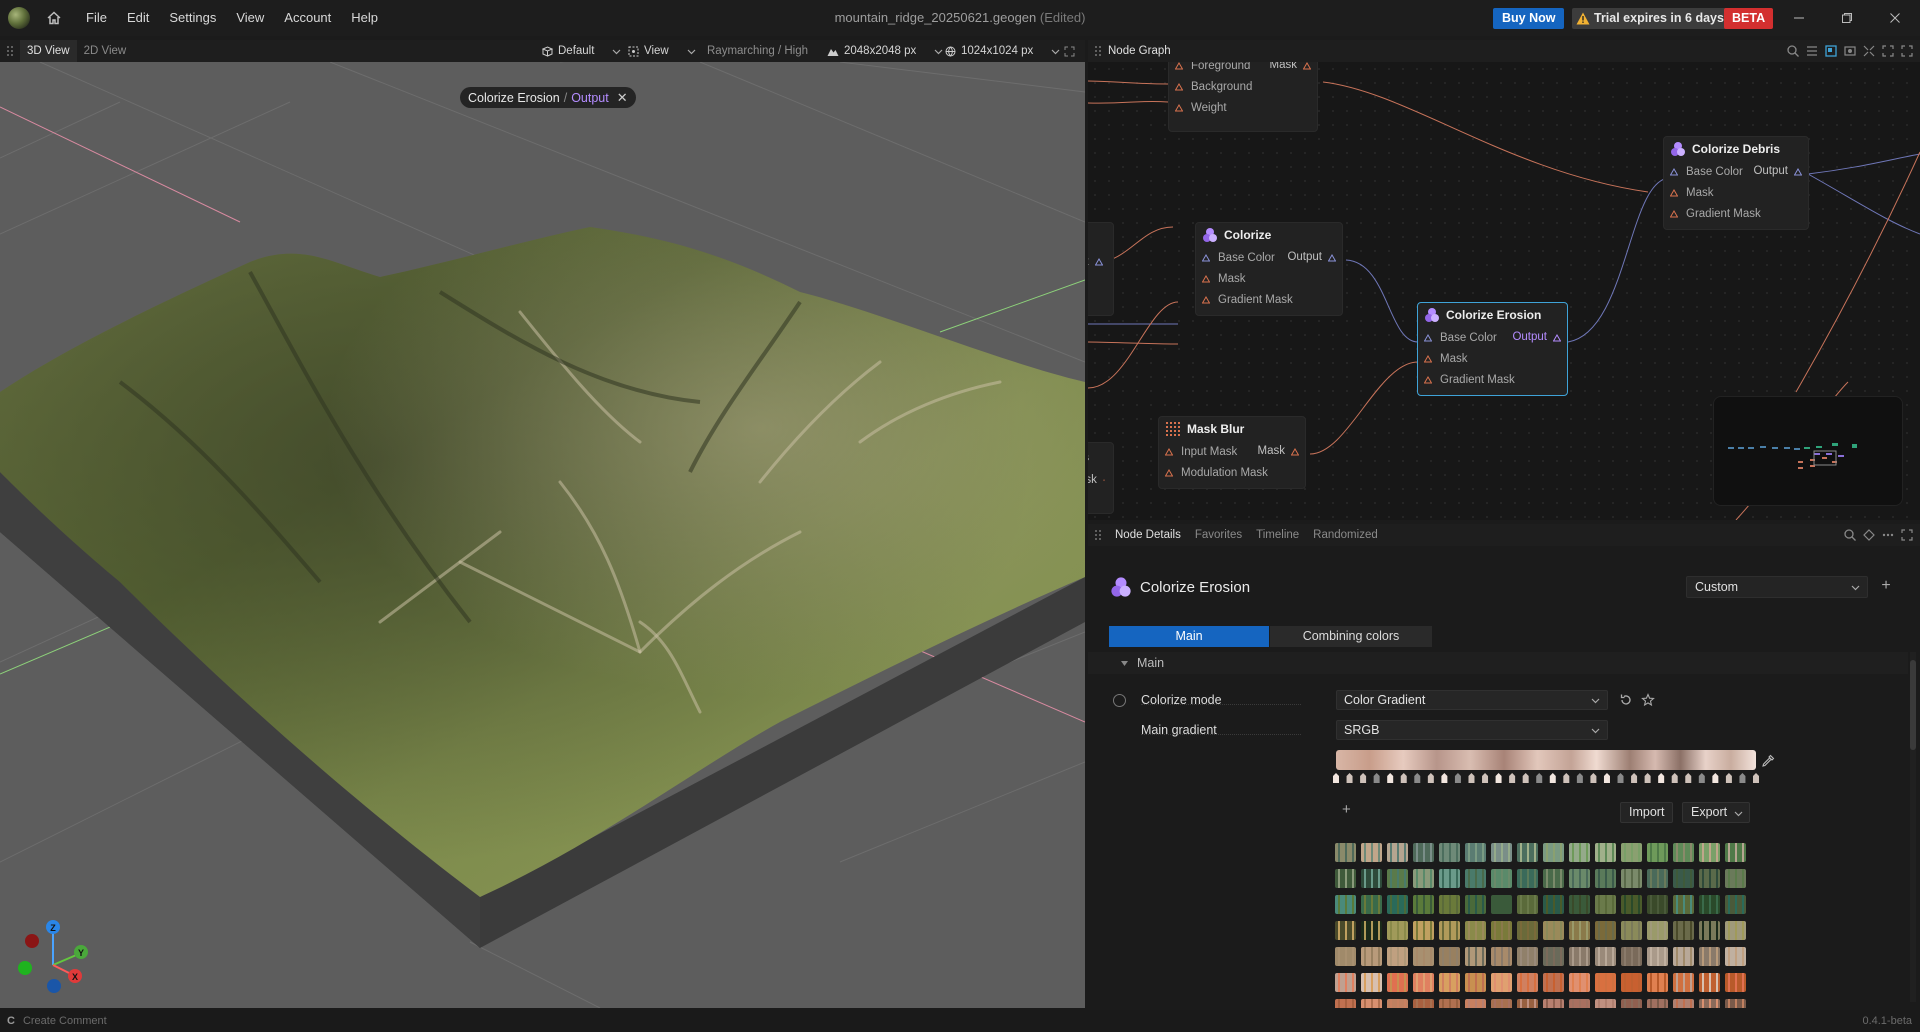 This screenshot has height=1032, width=1920. I want to click on tab-randomized: Randomized, so click(1345, 535).